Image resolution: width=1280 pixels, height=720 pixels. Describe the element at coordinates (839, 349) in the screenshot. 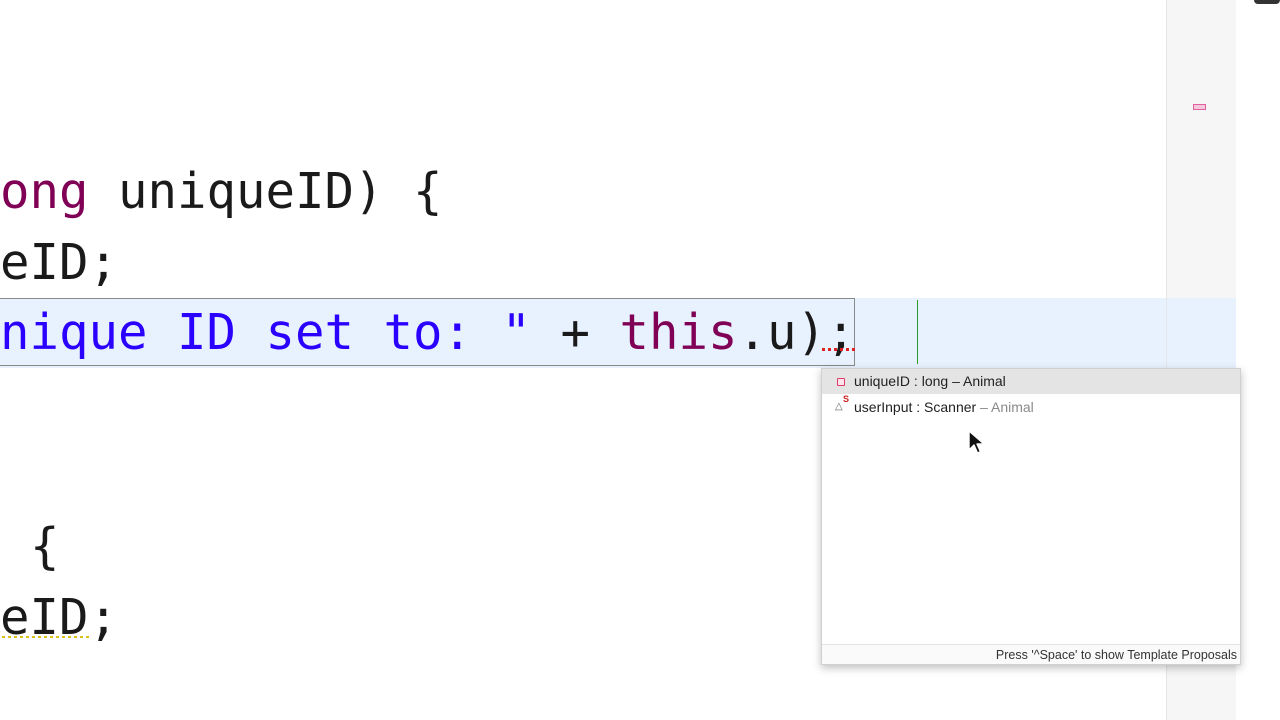

I see `error-squiggle` at that location.